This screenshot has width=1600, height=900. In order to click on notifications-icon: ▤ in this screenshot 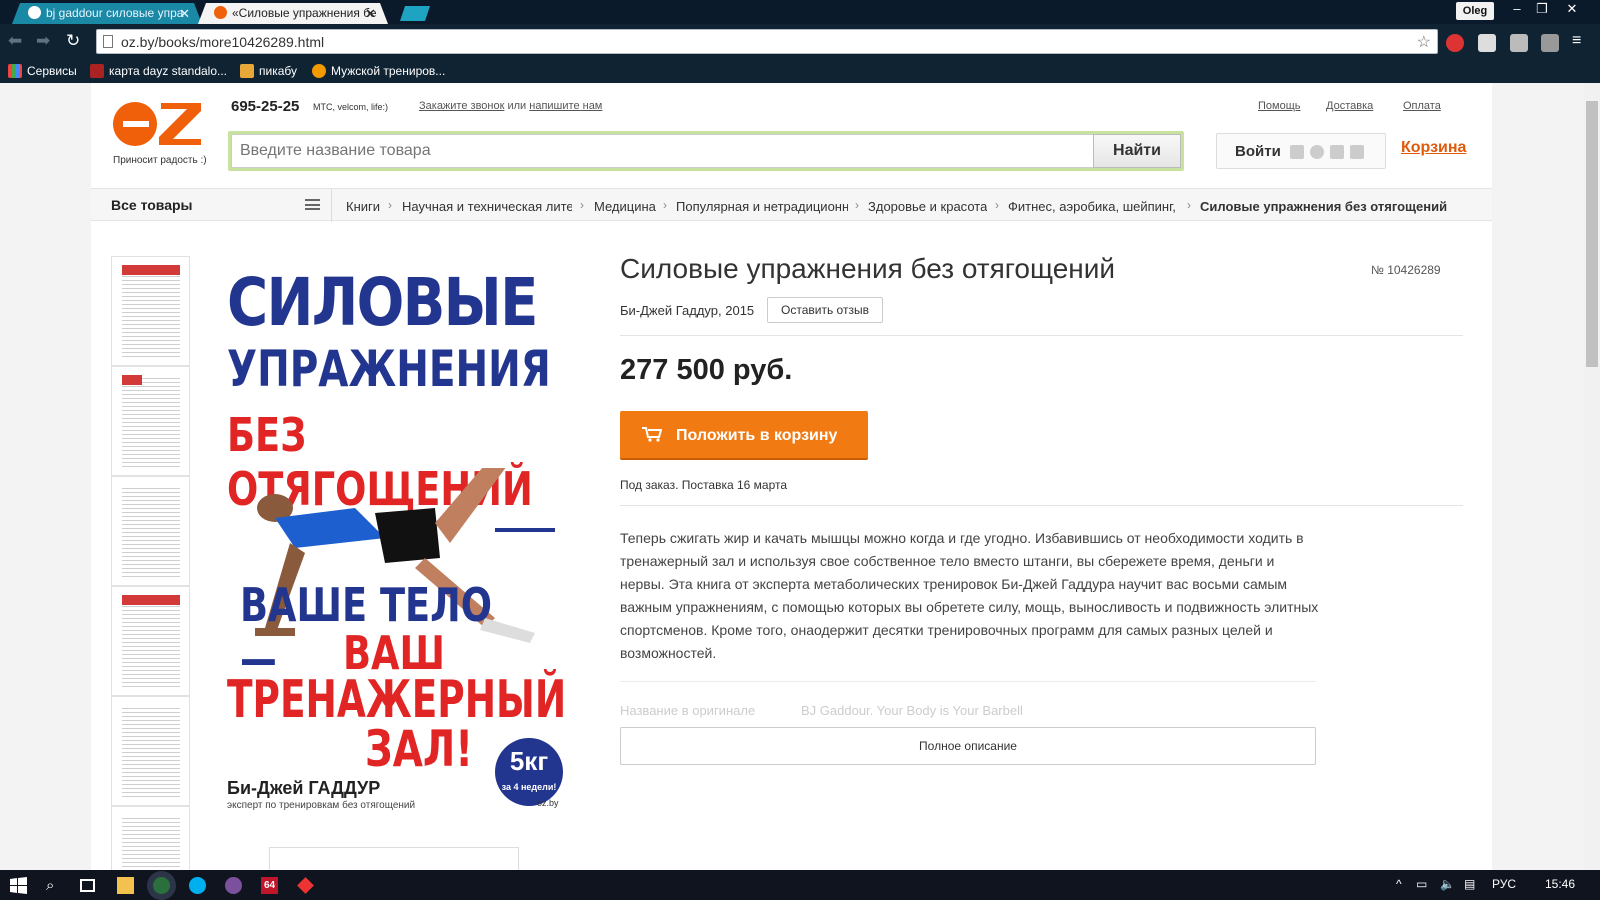, I will do `click(1469, 884)`.